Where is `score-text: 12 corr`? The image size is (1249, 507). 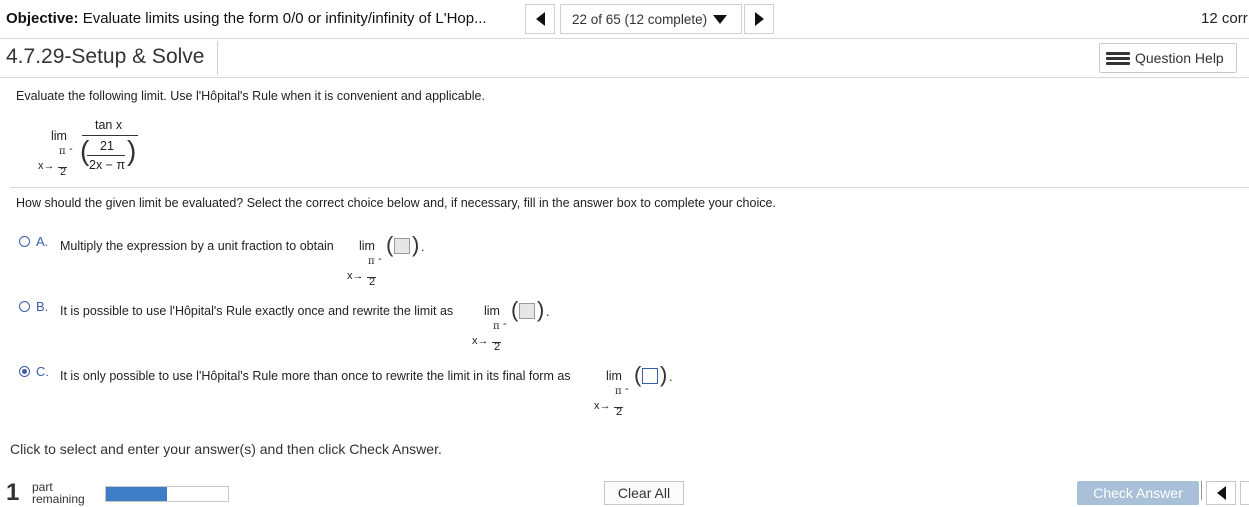 score-text: 12 corr is located at coordinates (1224, 18).